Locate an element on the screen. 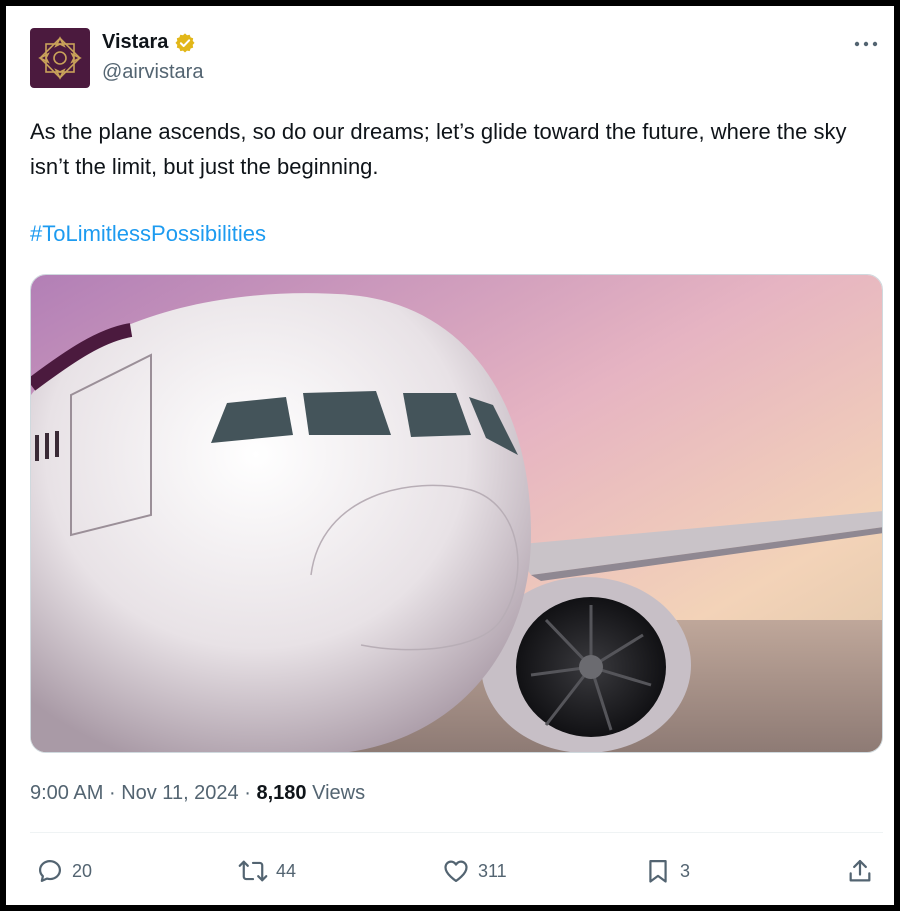 The height and width of the screenshot is (911, 900). author-name-row: Vistara is located at coordinates (149, 42).